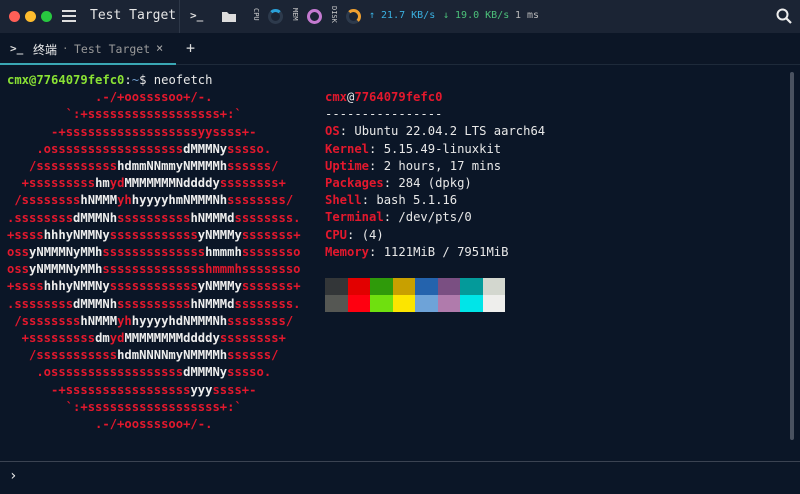  I want to click on info-key: Terminal, so click(354, 217).